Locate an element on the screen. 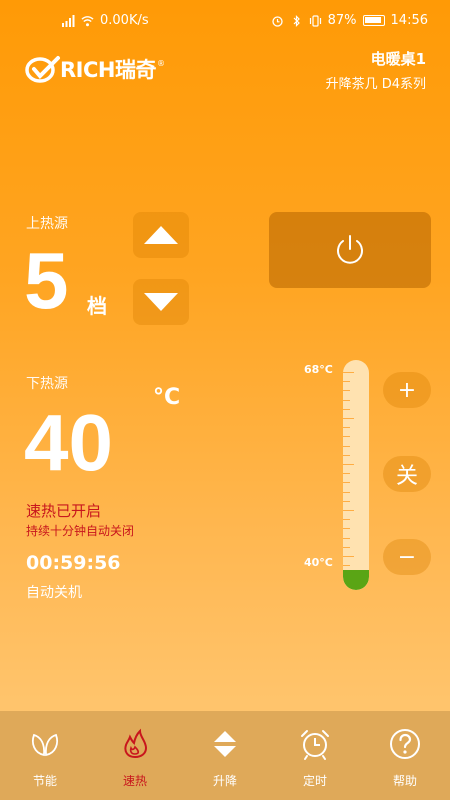  power-icon is located at coordinates (350, 249).